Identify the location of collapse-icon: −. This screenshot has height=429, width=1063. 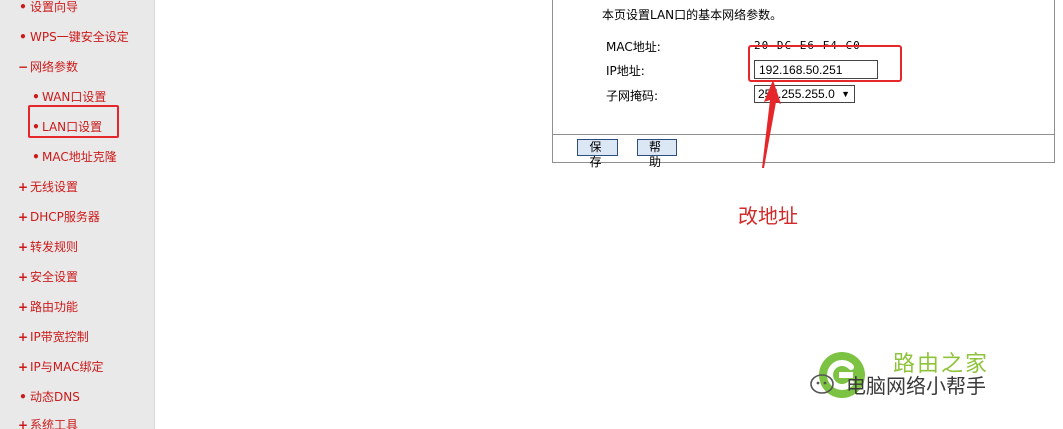
(23, 67).